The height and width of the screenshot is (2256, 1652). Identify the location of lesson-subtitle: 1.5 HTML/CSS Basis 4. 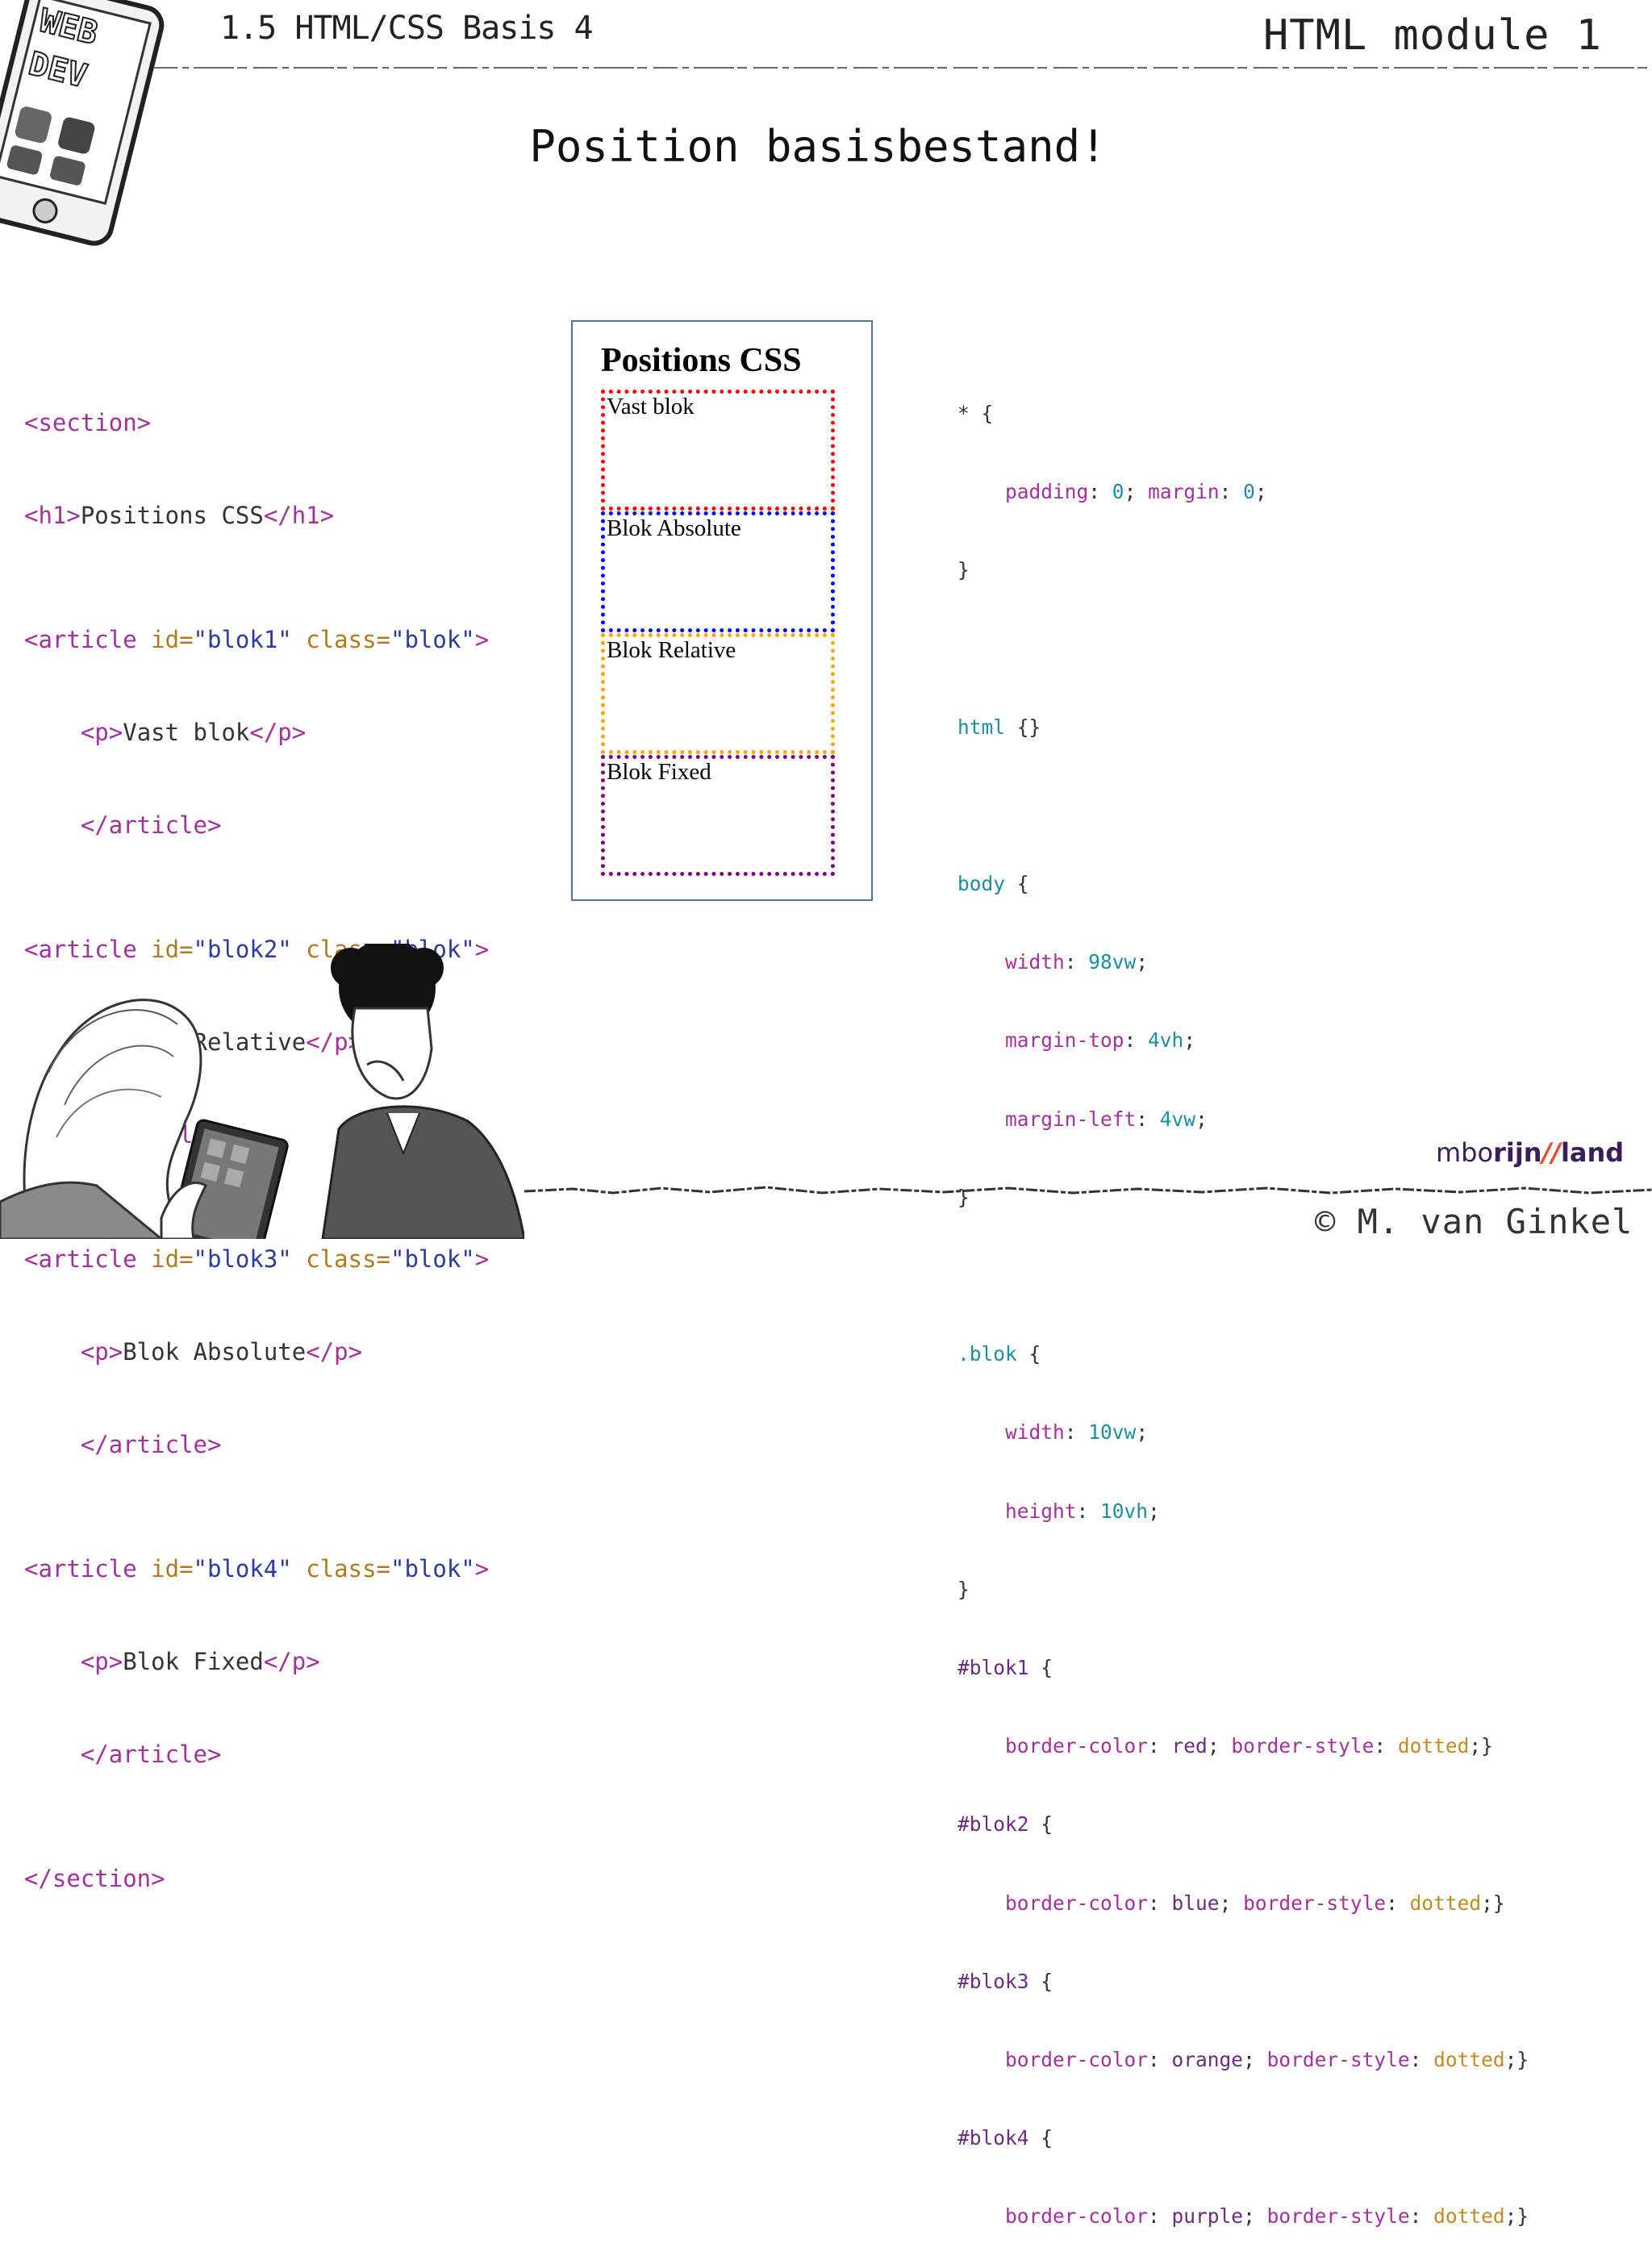
(407, 28).